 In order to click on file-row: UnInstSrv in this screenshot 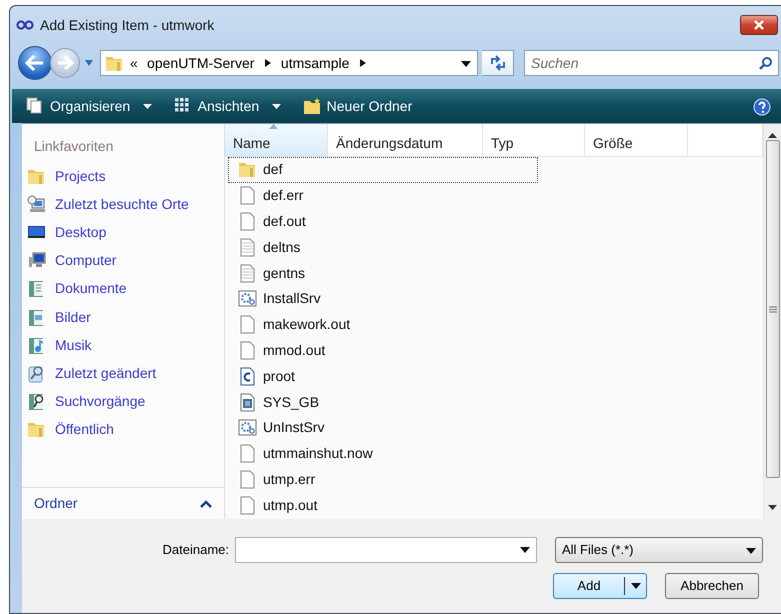, I will do `click(383, 427)`.